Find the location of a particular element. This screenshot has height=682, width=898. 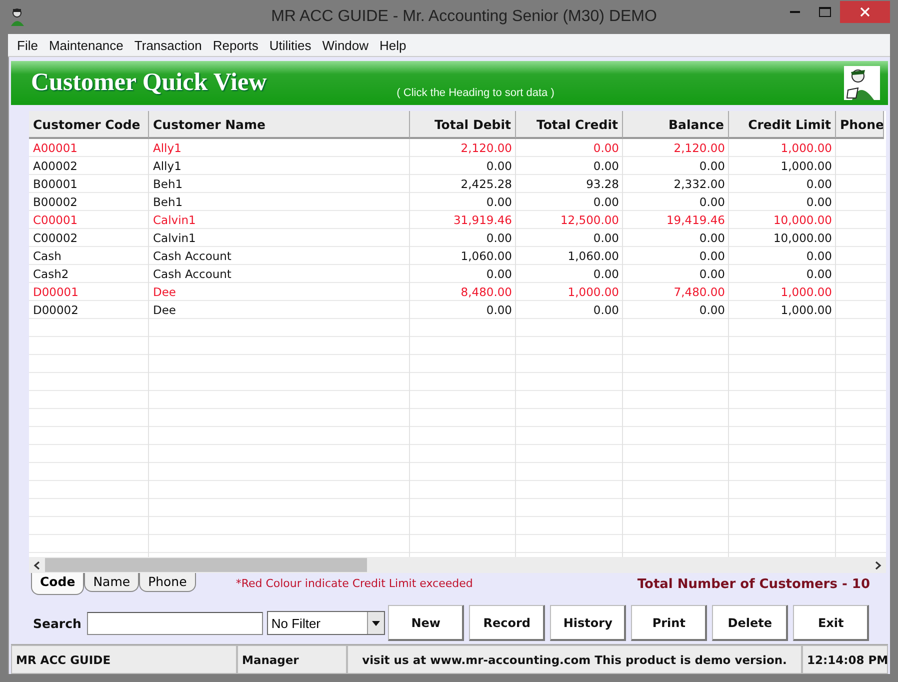

person-icon is located at coordinates (862, 83).